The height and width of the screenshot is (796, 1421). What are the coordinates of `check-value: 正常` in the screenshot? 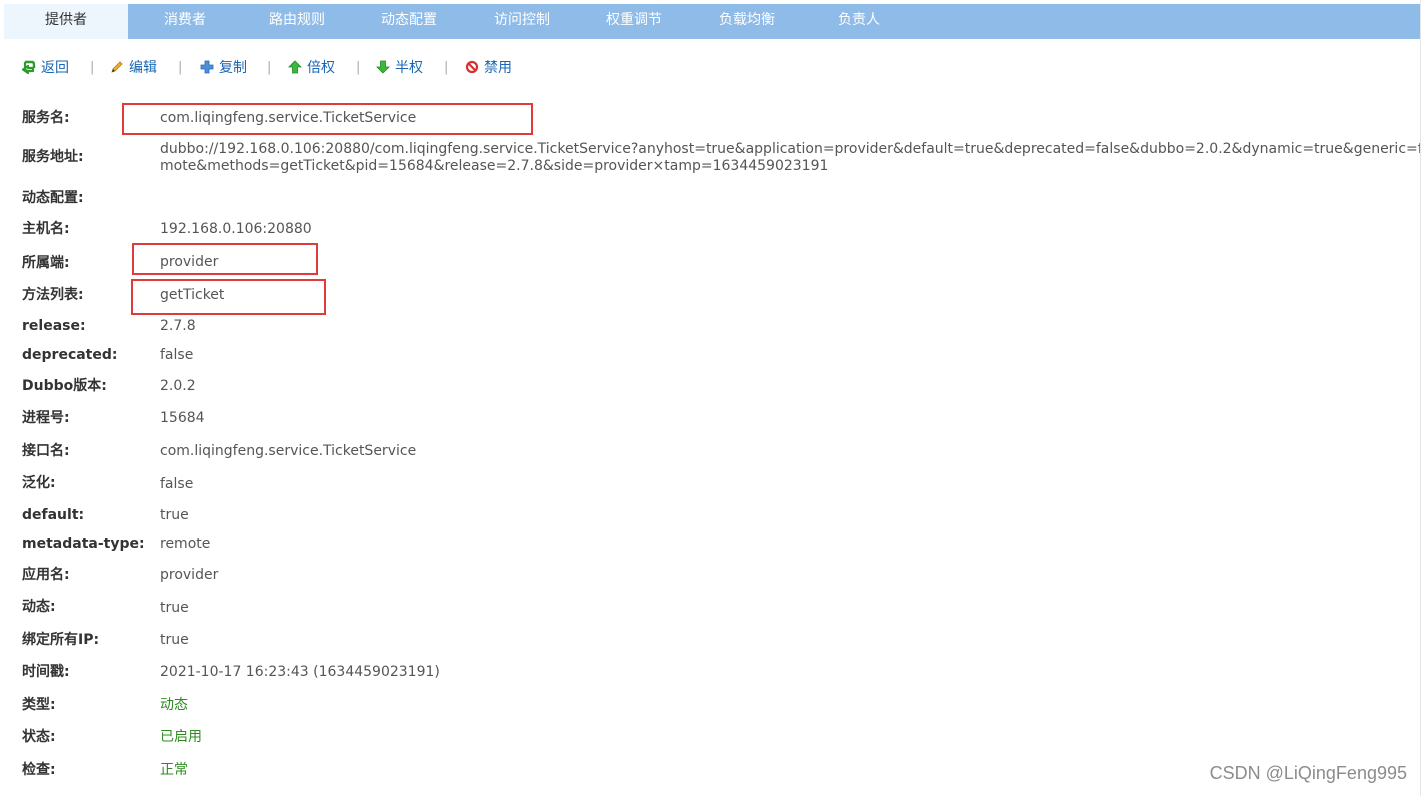 It's located at (174, 770).